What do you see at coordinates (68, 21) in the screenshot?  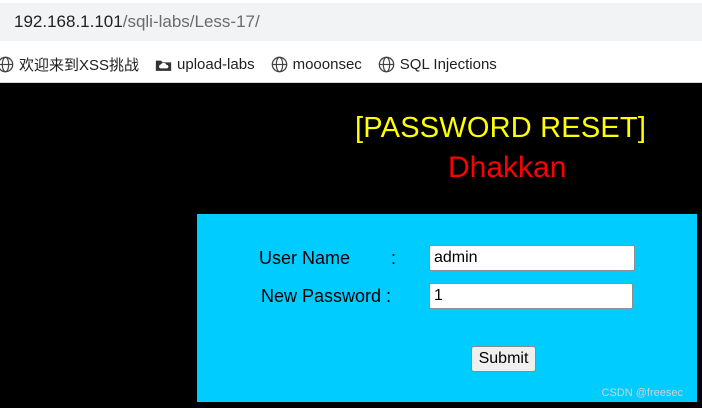 I see `url-host: 192.168.1.101` at bounding box center [68, 21].